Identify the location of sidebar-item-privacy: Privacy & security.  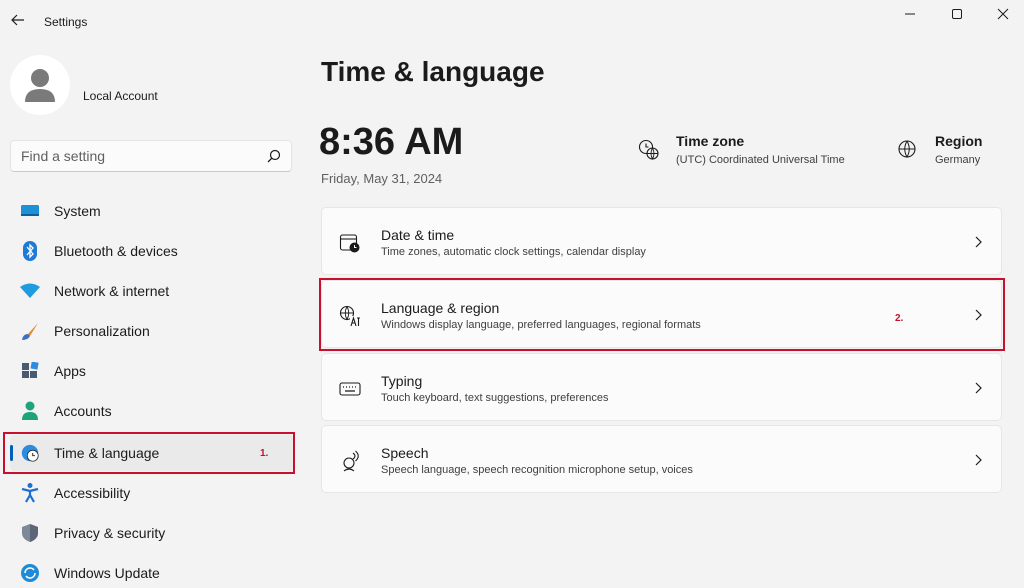
(152, 533).